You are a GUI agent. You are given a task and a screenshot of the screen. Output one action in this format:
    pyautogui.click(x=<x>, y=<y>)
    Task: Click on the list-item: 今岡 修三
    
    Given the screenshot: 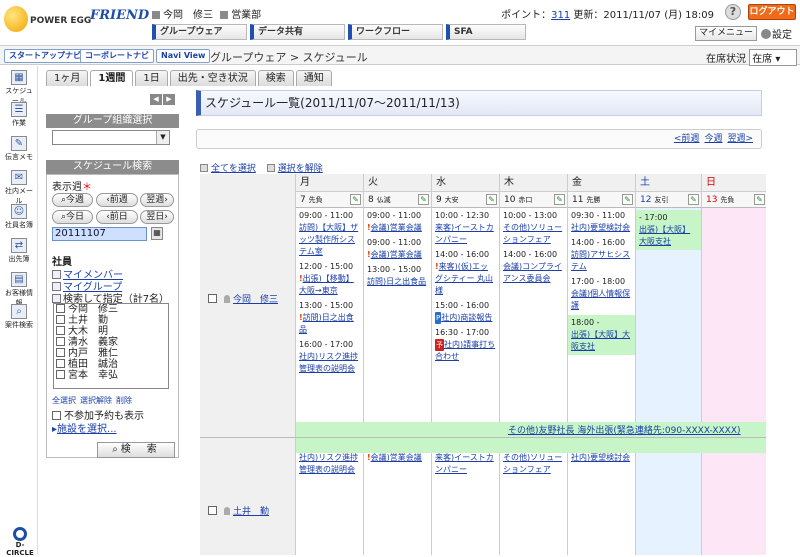 What is the action you would take?
    pyautogui.click(x=111, y=309)
    